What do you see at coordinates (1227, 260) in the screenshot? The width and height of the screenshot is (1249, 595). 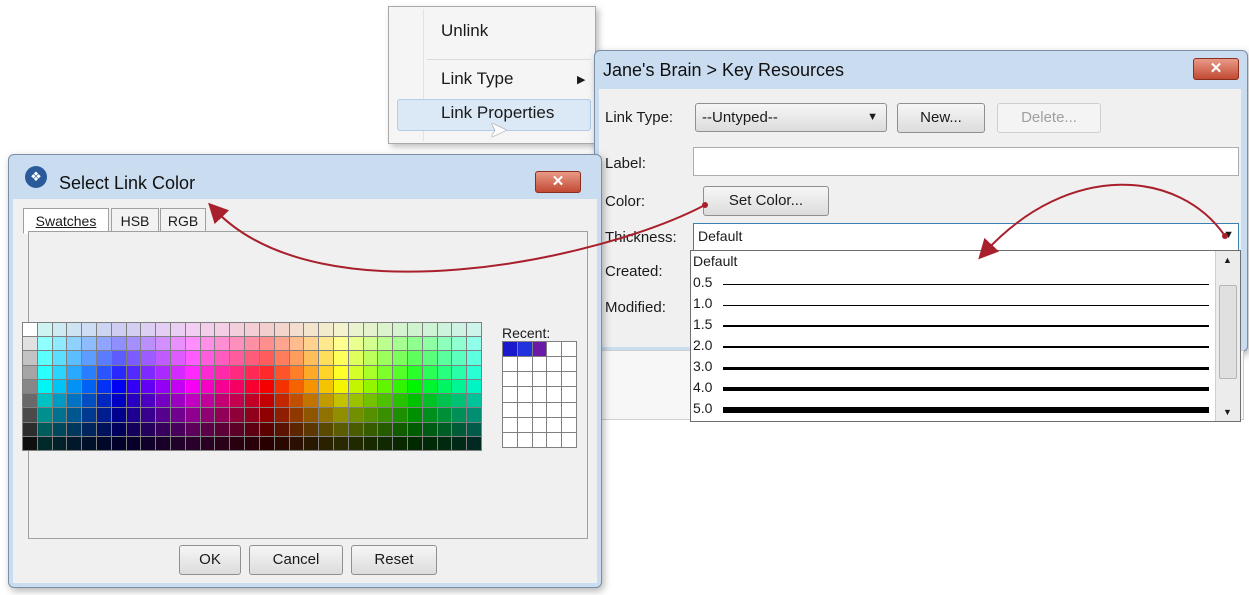 I see `scroll-up-icon: ▲` at bounding box center [1227, 260].